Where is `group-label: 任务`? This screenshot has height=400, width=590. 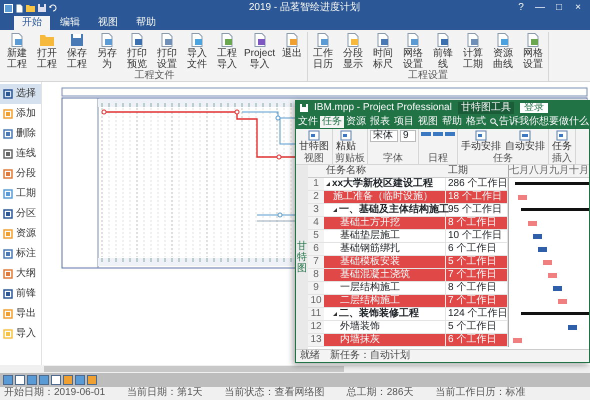 group-label: 任务 is located at coordinates (503, 158).